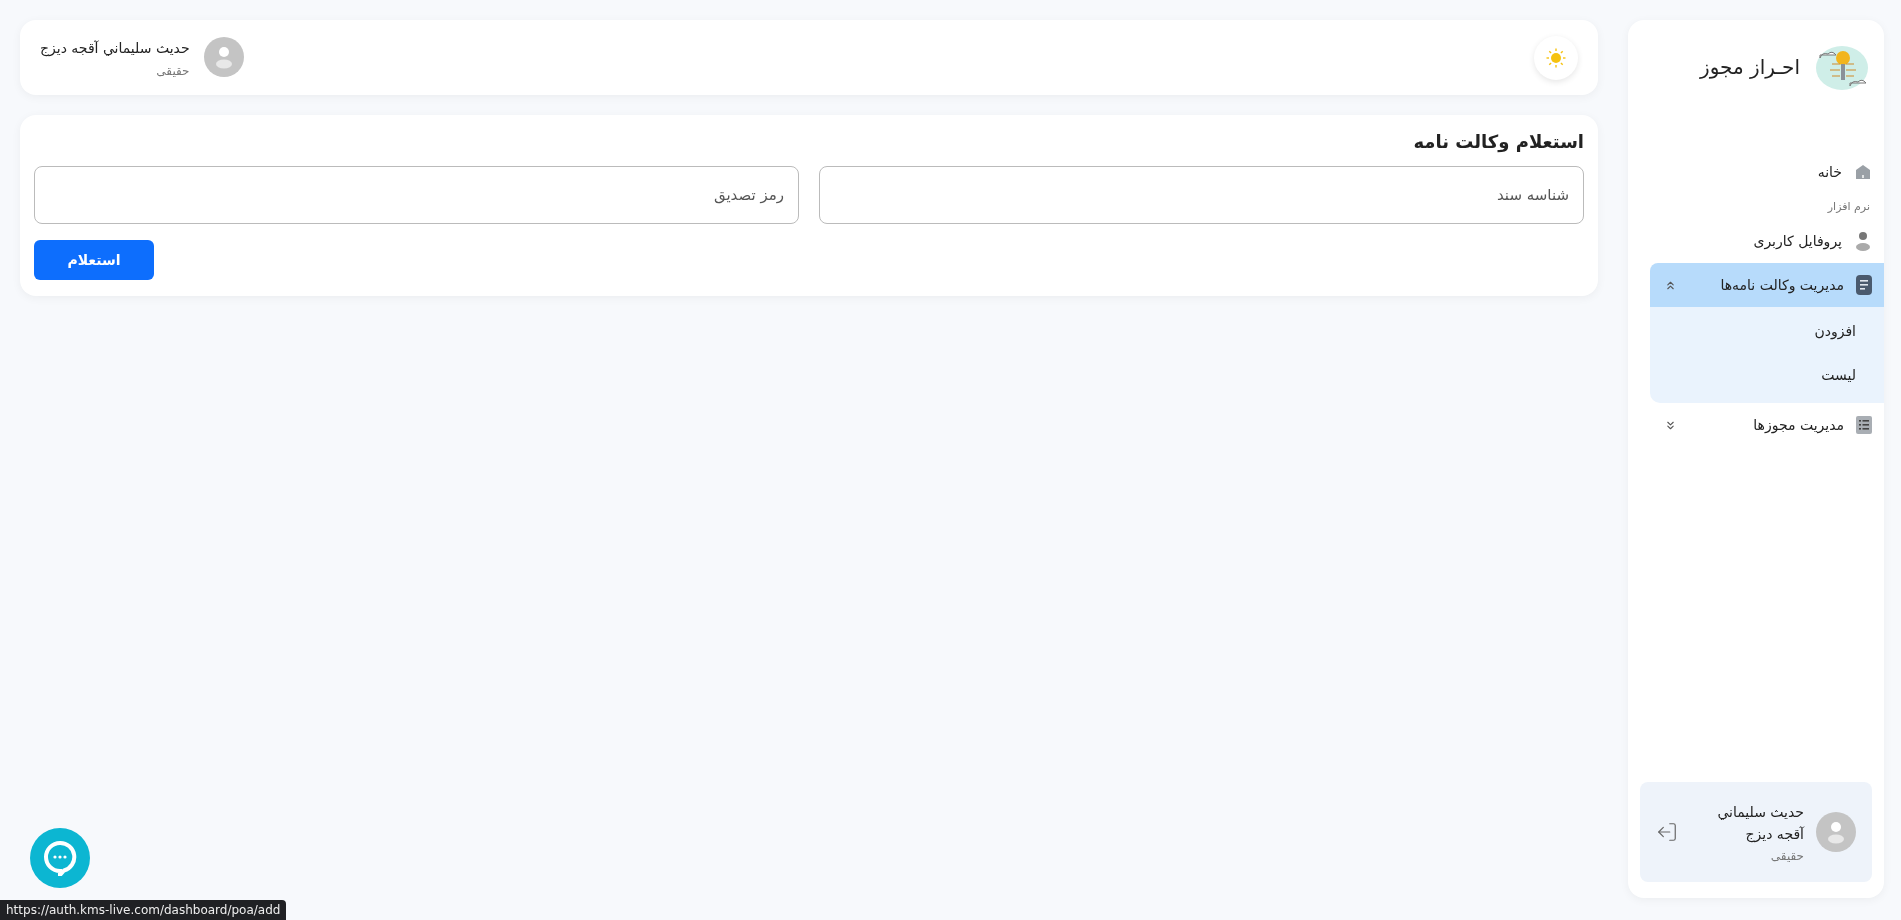 This screenshot has height=920, width=1901. Describe the element at coordinates (1767, 285) in the screenshot. I see `nav-group: مدیریت وکالت نامه‌ها` at that location.